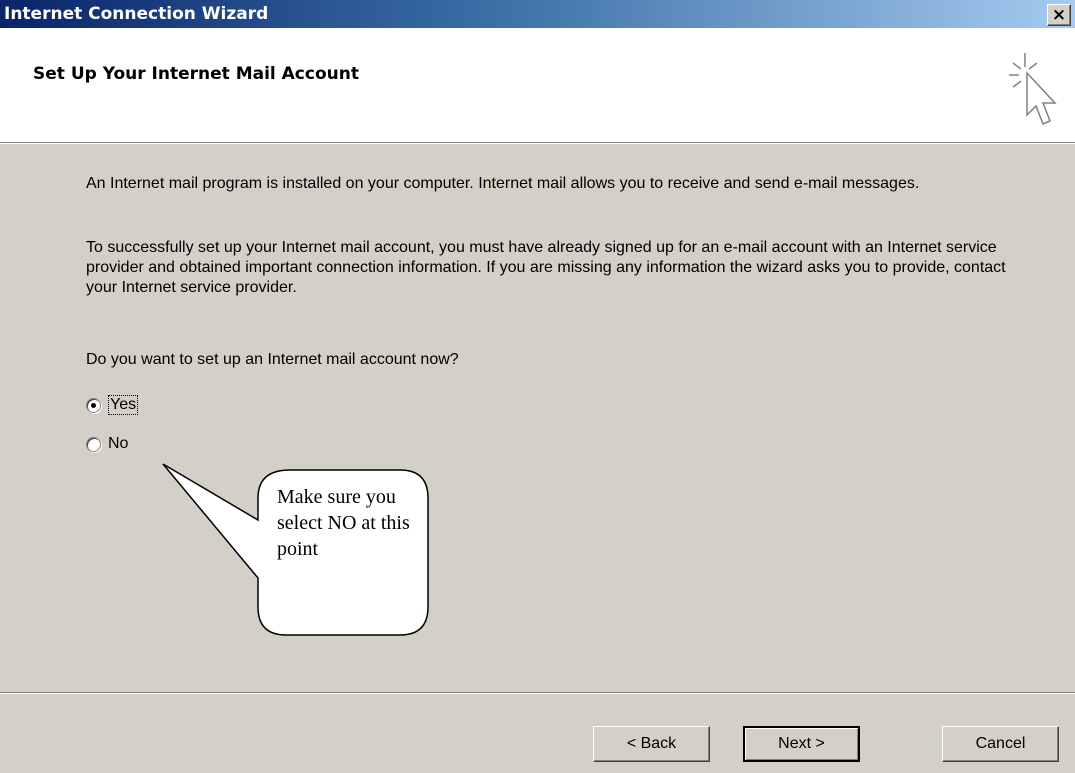  Describe the element at coordinates (537, 14) in the screenshot. I see `title-bar: Internet Connection Wizard ×` at that location.